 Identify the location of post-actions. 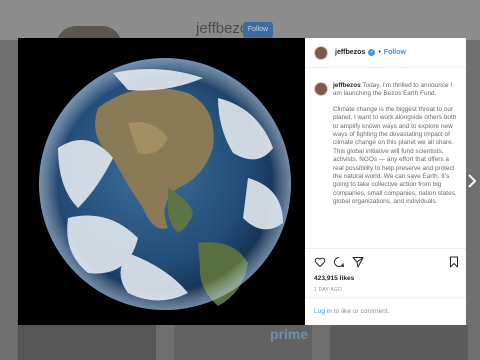
(387, 262).